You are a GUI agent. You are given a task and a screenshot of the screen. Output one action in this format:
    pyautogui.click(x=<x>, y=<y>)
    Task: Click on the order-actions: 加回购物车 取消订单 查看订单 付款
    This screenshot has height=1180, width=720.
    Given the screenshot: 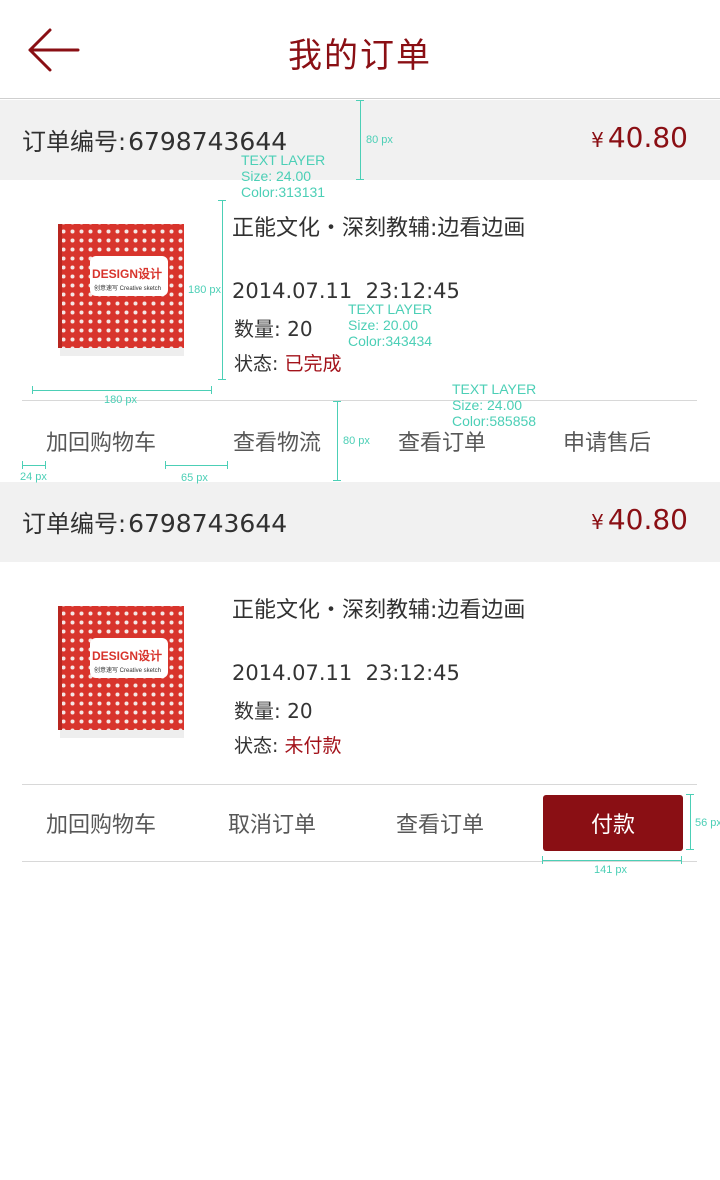 What is the action you would take?
    pyautogui.click(x=360, y=823)
    